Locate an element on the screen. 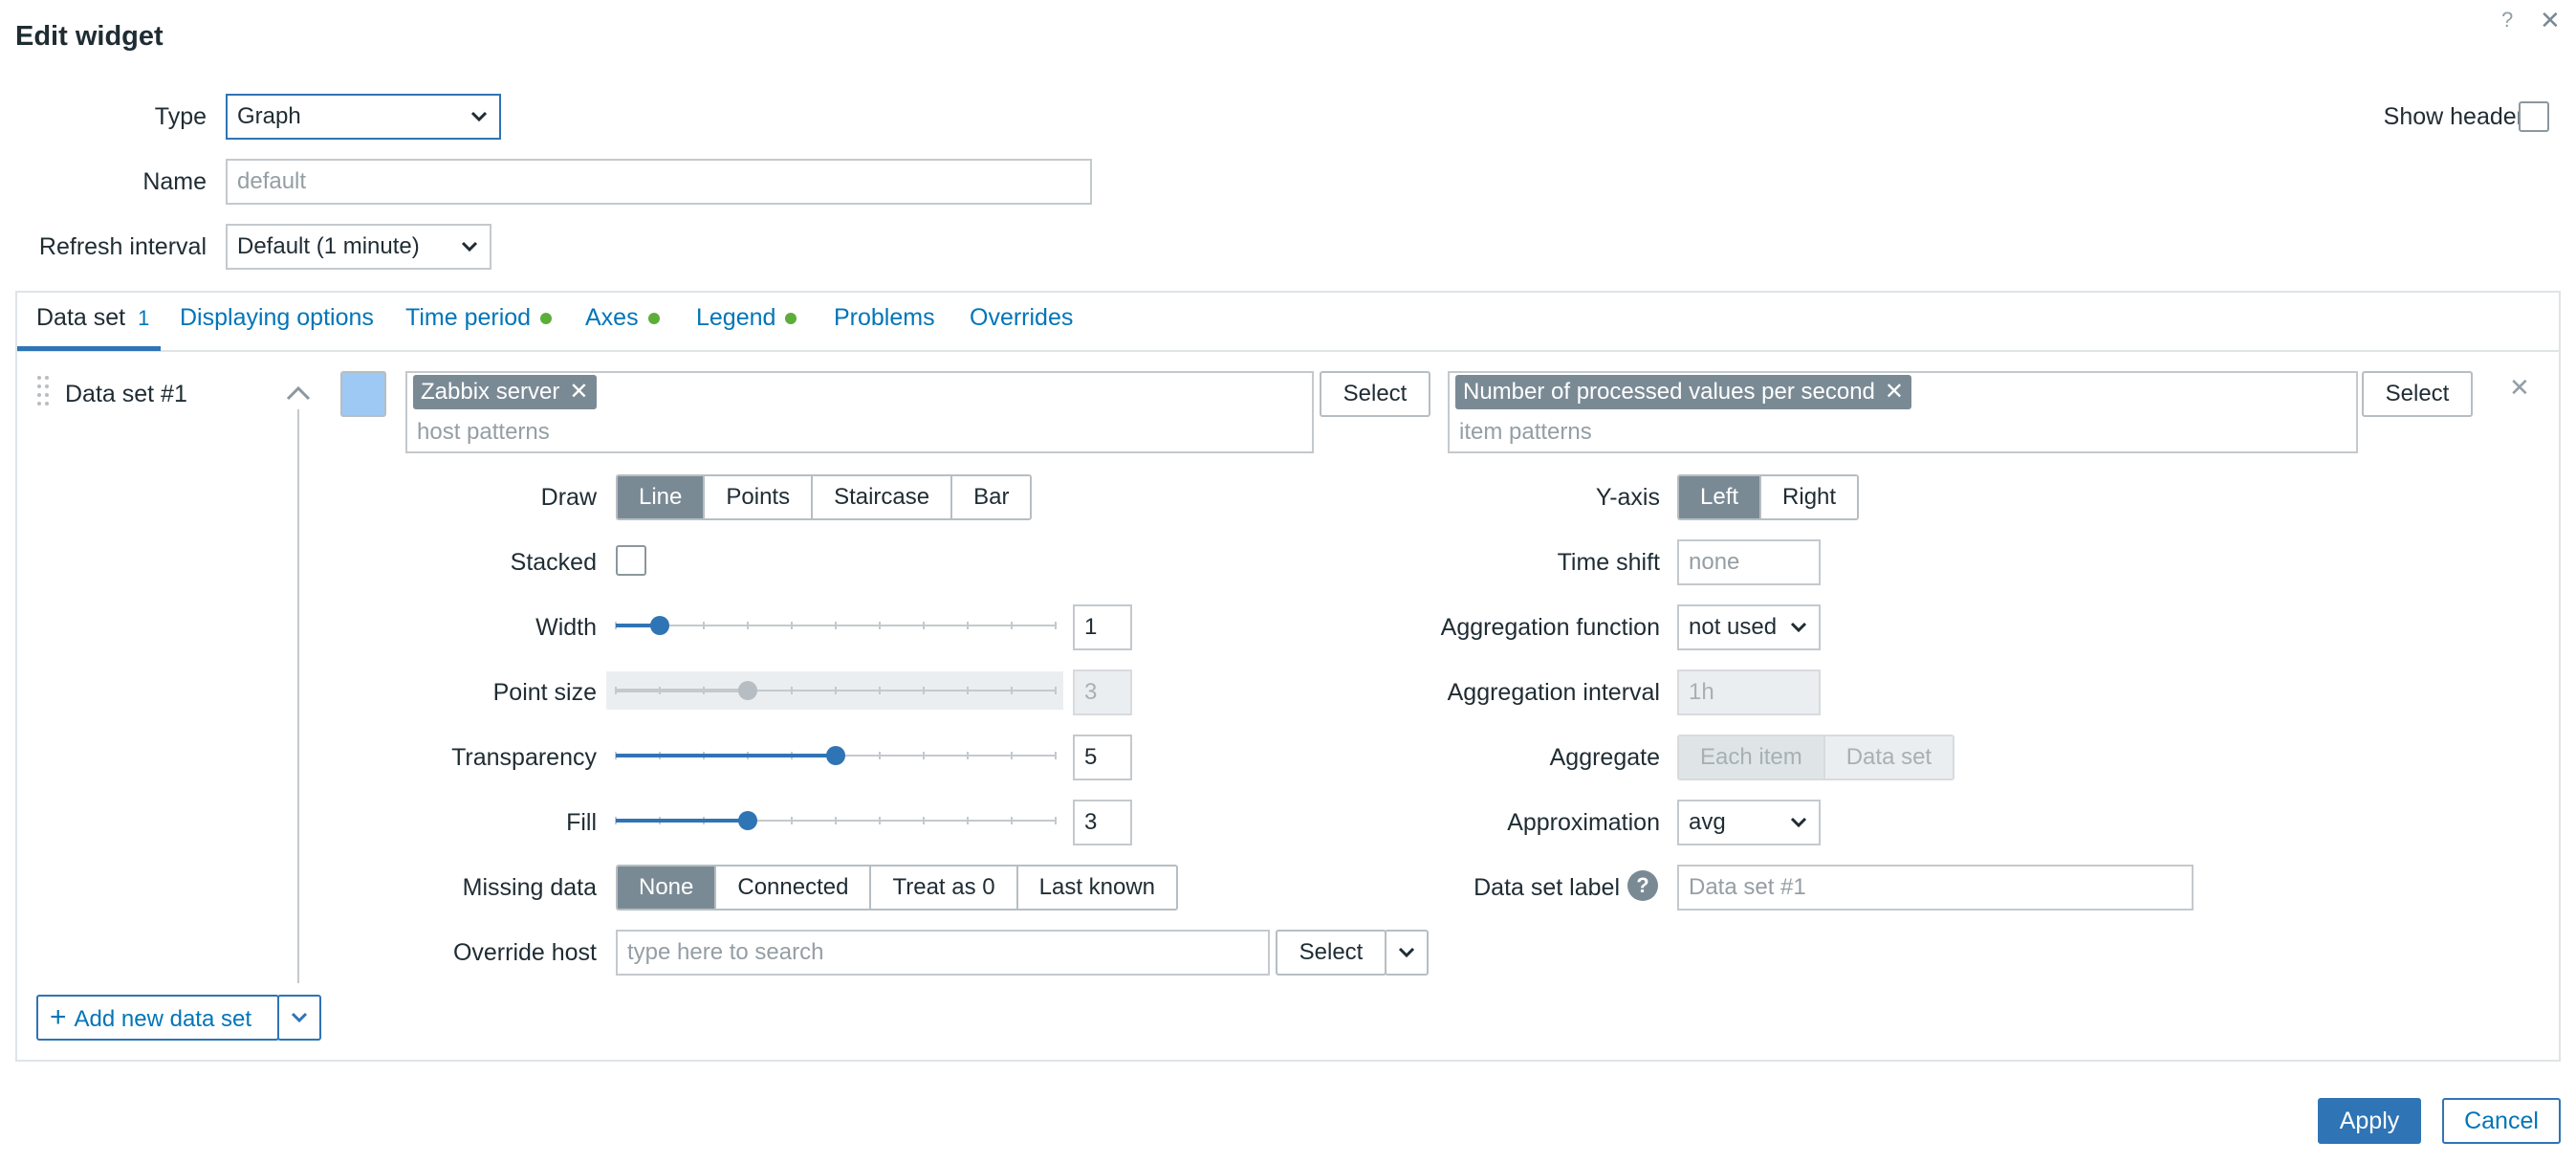 The width and height of the screenshot is (2576, 1163). slider-fill is located at coordinates (682, 690).